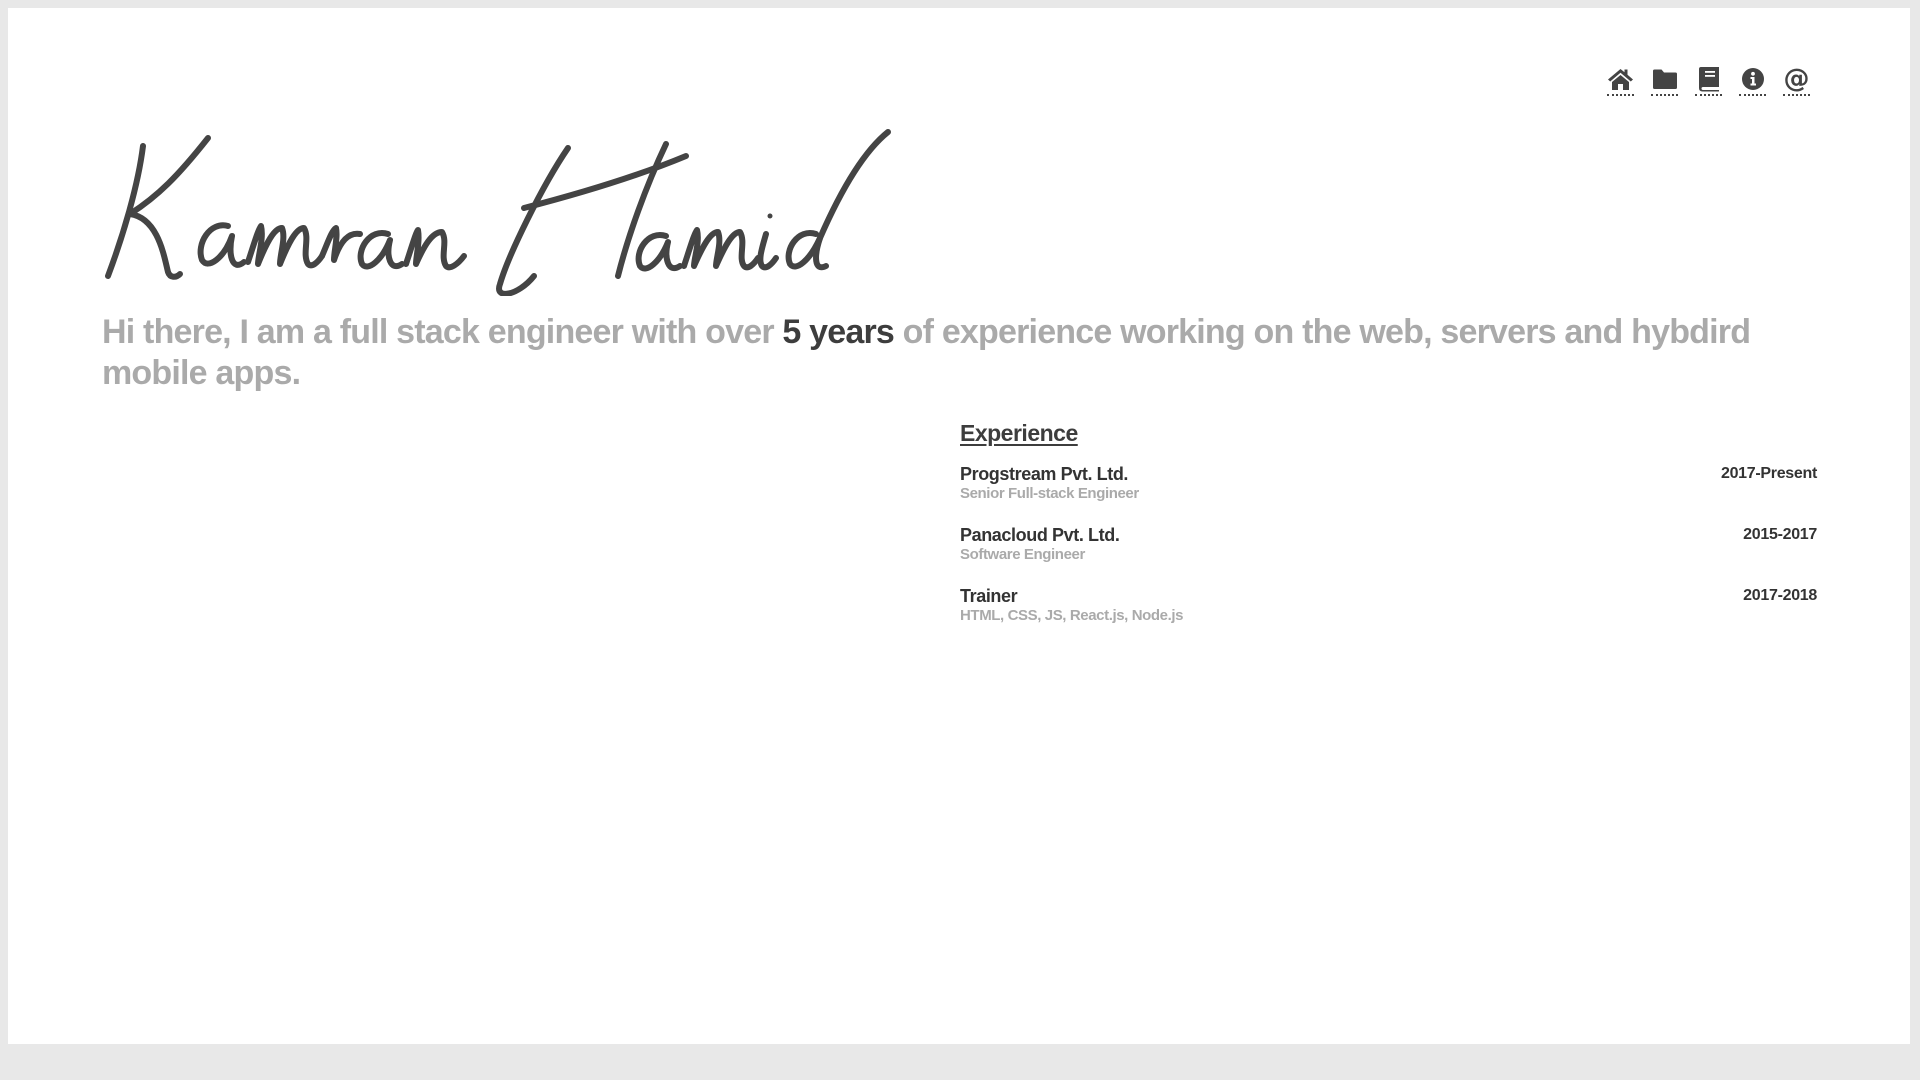  I want to click on top-nav: @, so click(1708, 80).